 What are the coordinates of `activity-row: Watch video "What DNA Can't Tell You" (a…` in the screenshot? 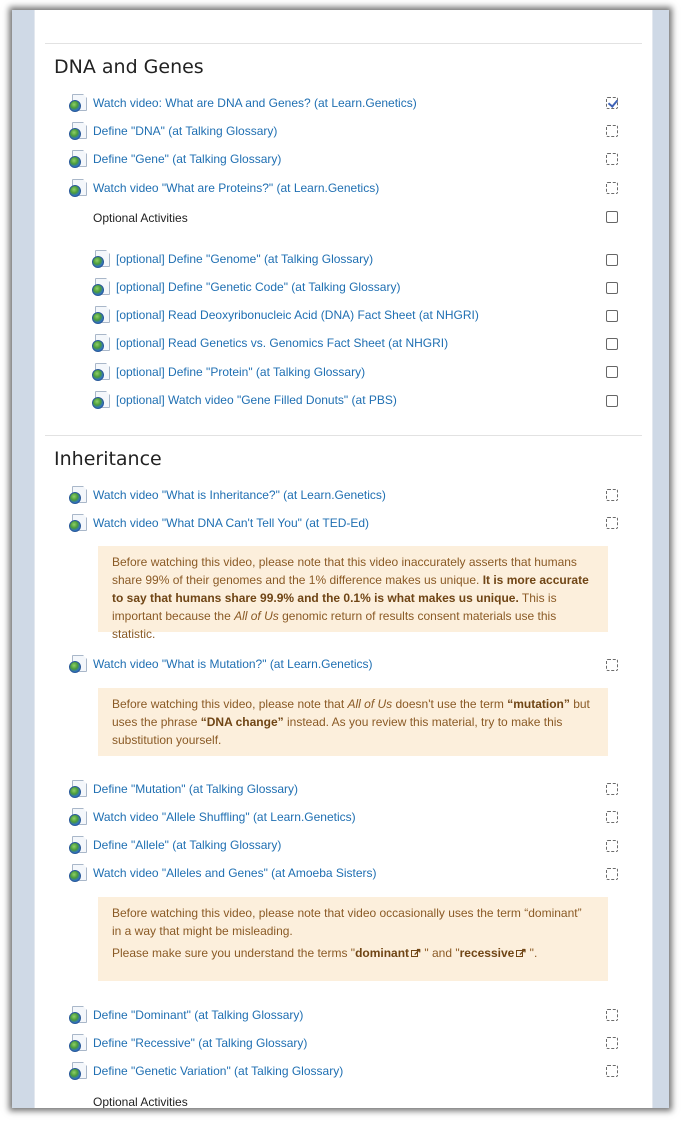 It's located at (219, 523).